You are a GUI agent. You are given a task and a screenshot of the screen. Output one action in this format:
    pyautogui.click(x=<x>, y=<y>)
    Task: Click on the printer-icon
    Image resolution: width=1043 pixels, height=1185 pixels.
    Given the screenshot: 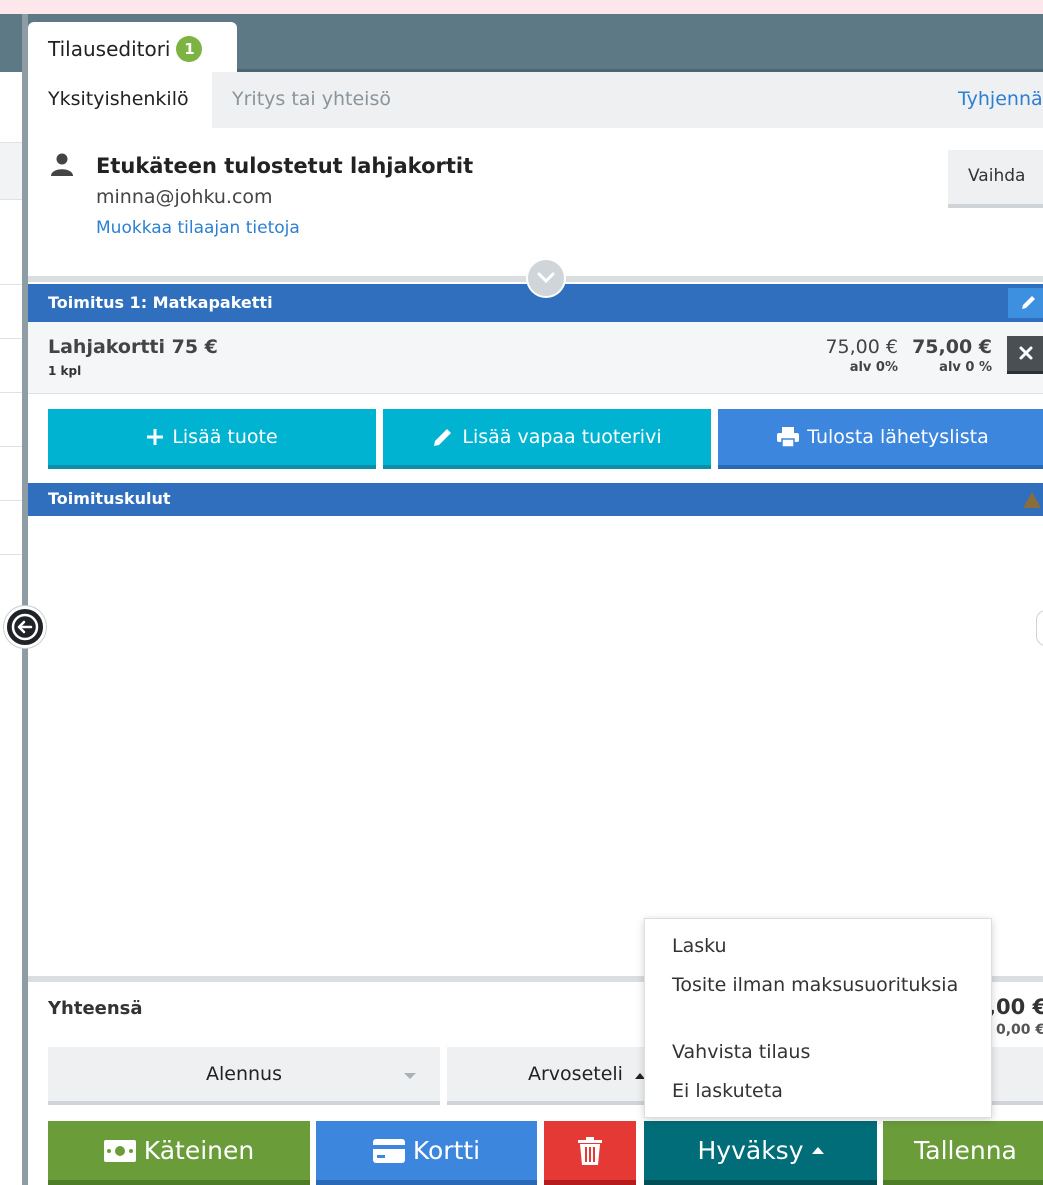 What is the action you would take?
    pyautogui.click(x=788, y=437)
    